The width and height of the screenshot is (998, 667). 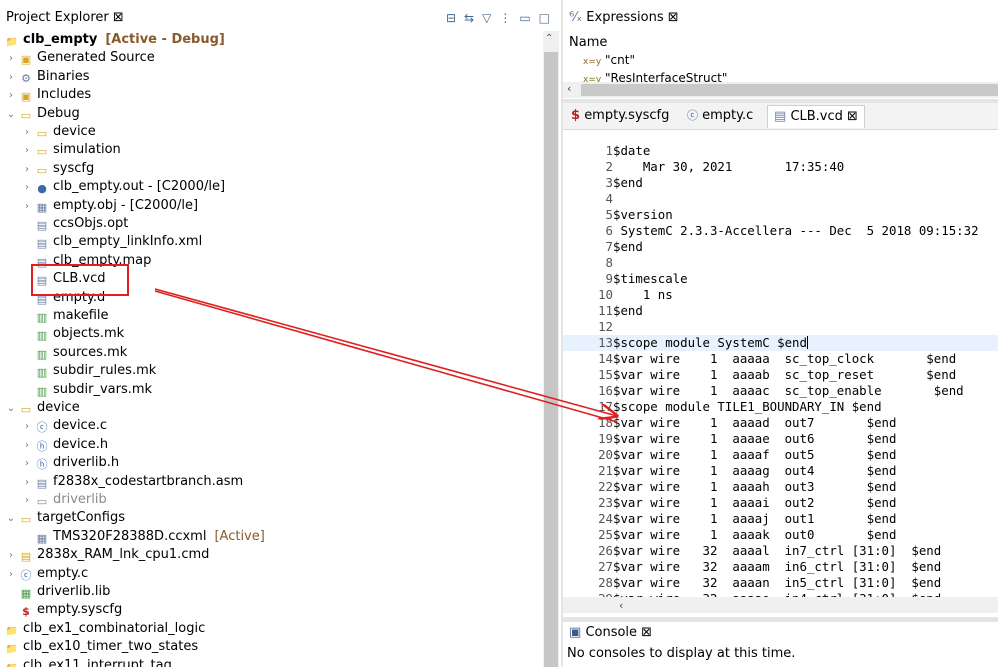 I want to click on tree-item: › ▭ simulation, so click(x=70, y=150).